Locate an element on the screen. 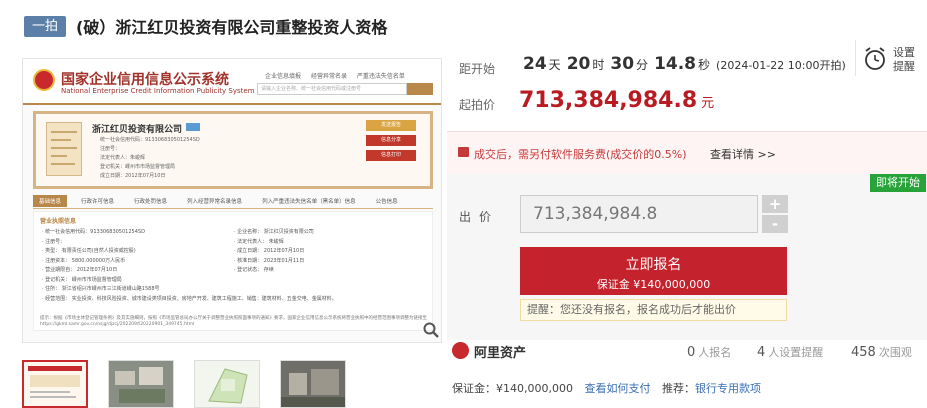  set-reminder-button: 设置提醒 is located at coordinates (892, 61).